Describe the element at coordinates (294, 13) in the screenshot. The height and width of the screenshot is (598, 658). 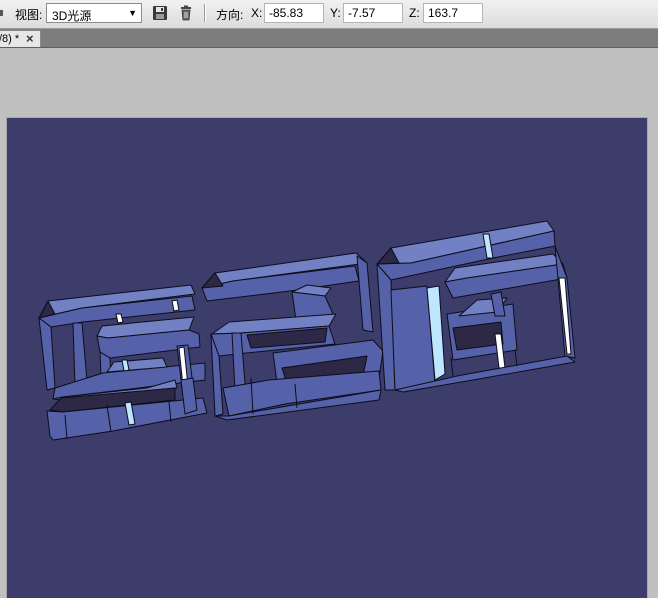
I see `x-input: -85.83` at that location.